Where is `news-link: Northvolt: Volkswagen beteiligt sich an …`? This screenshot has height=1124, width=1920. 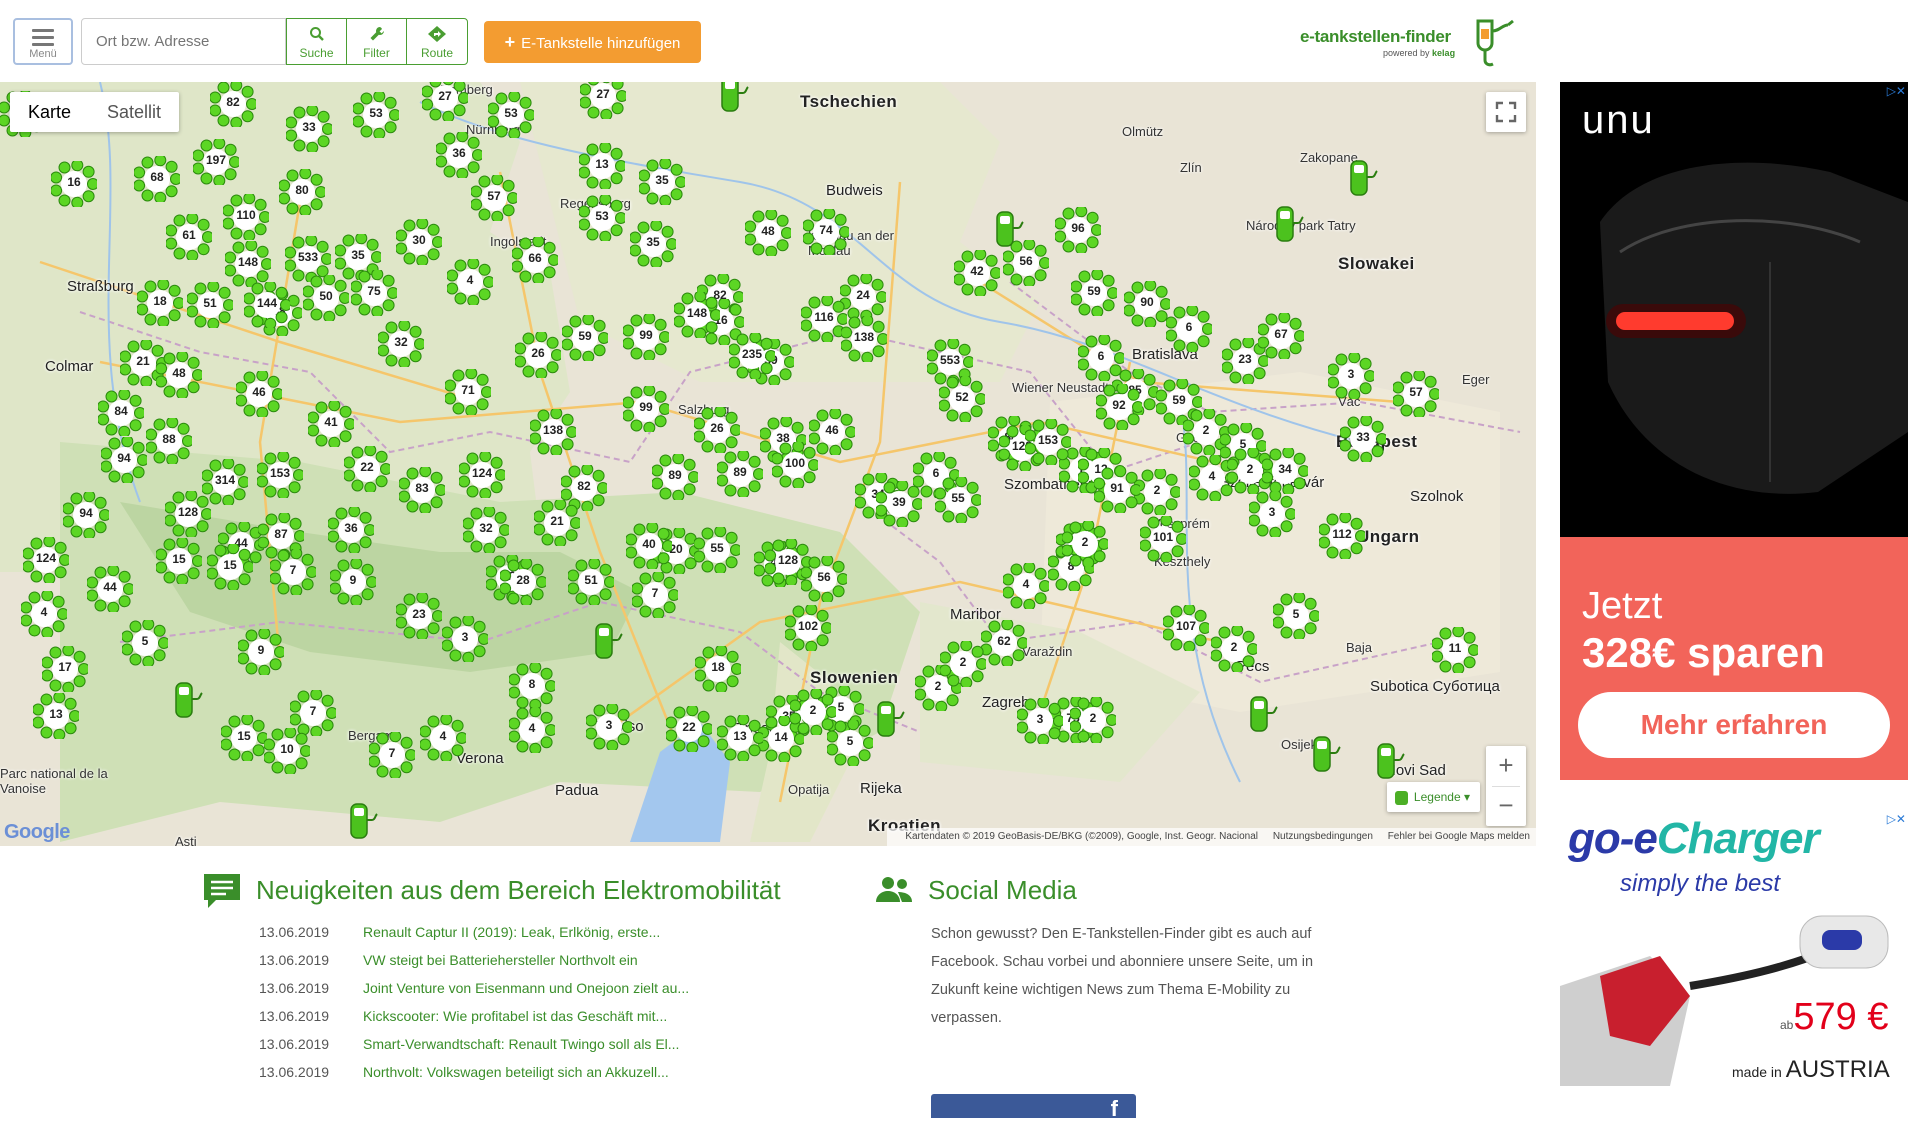 news-link: Northvolt: Volkswagen beteiligt sich an … is located at coordinates (516, 1072).